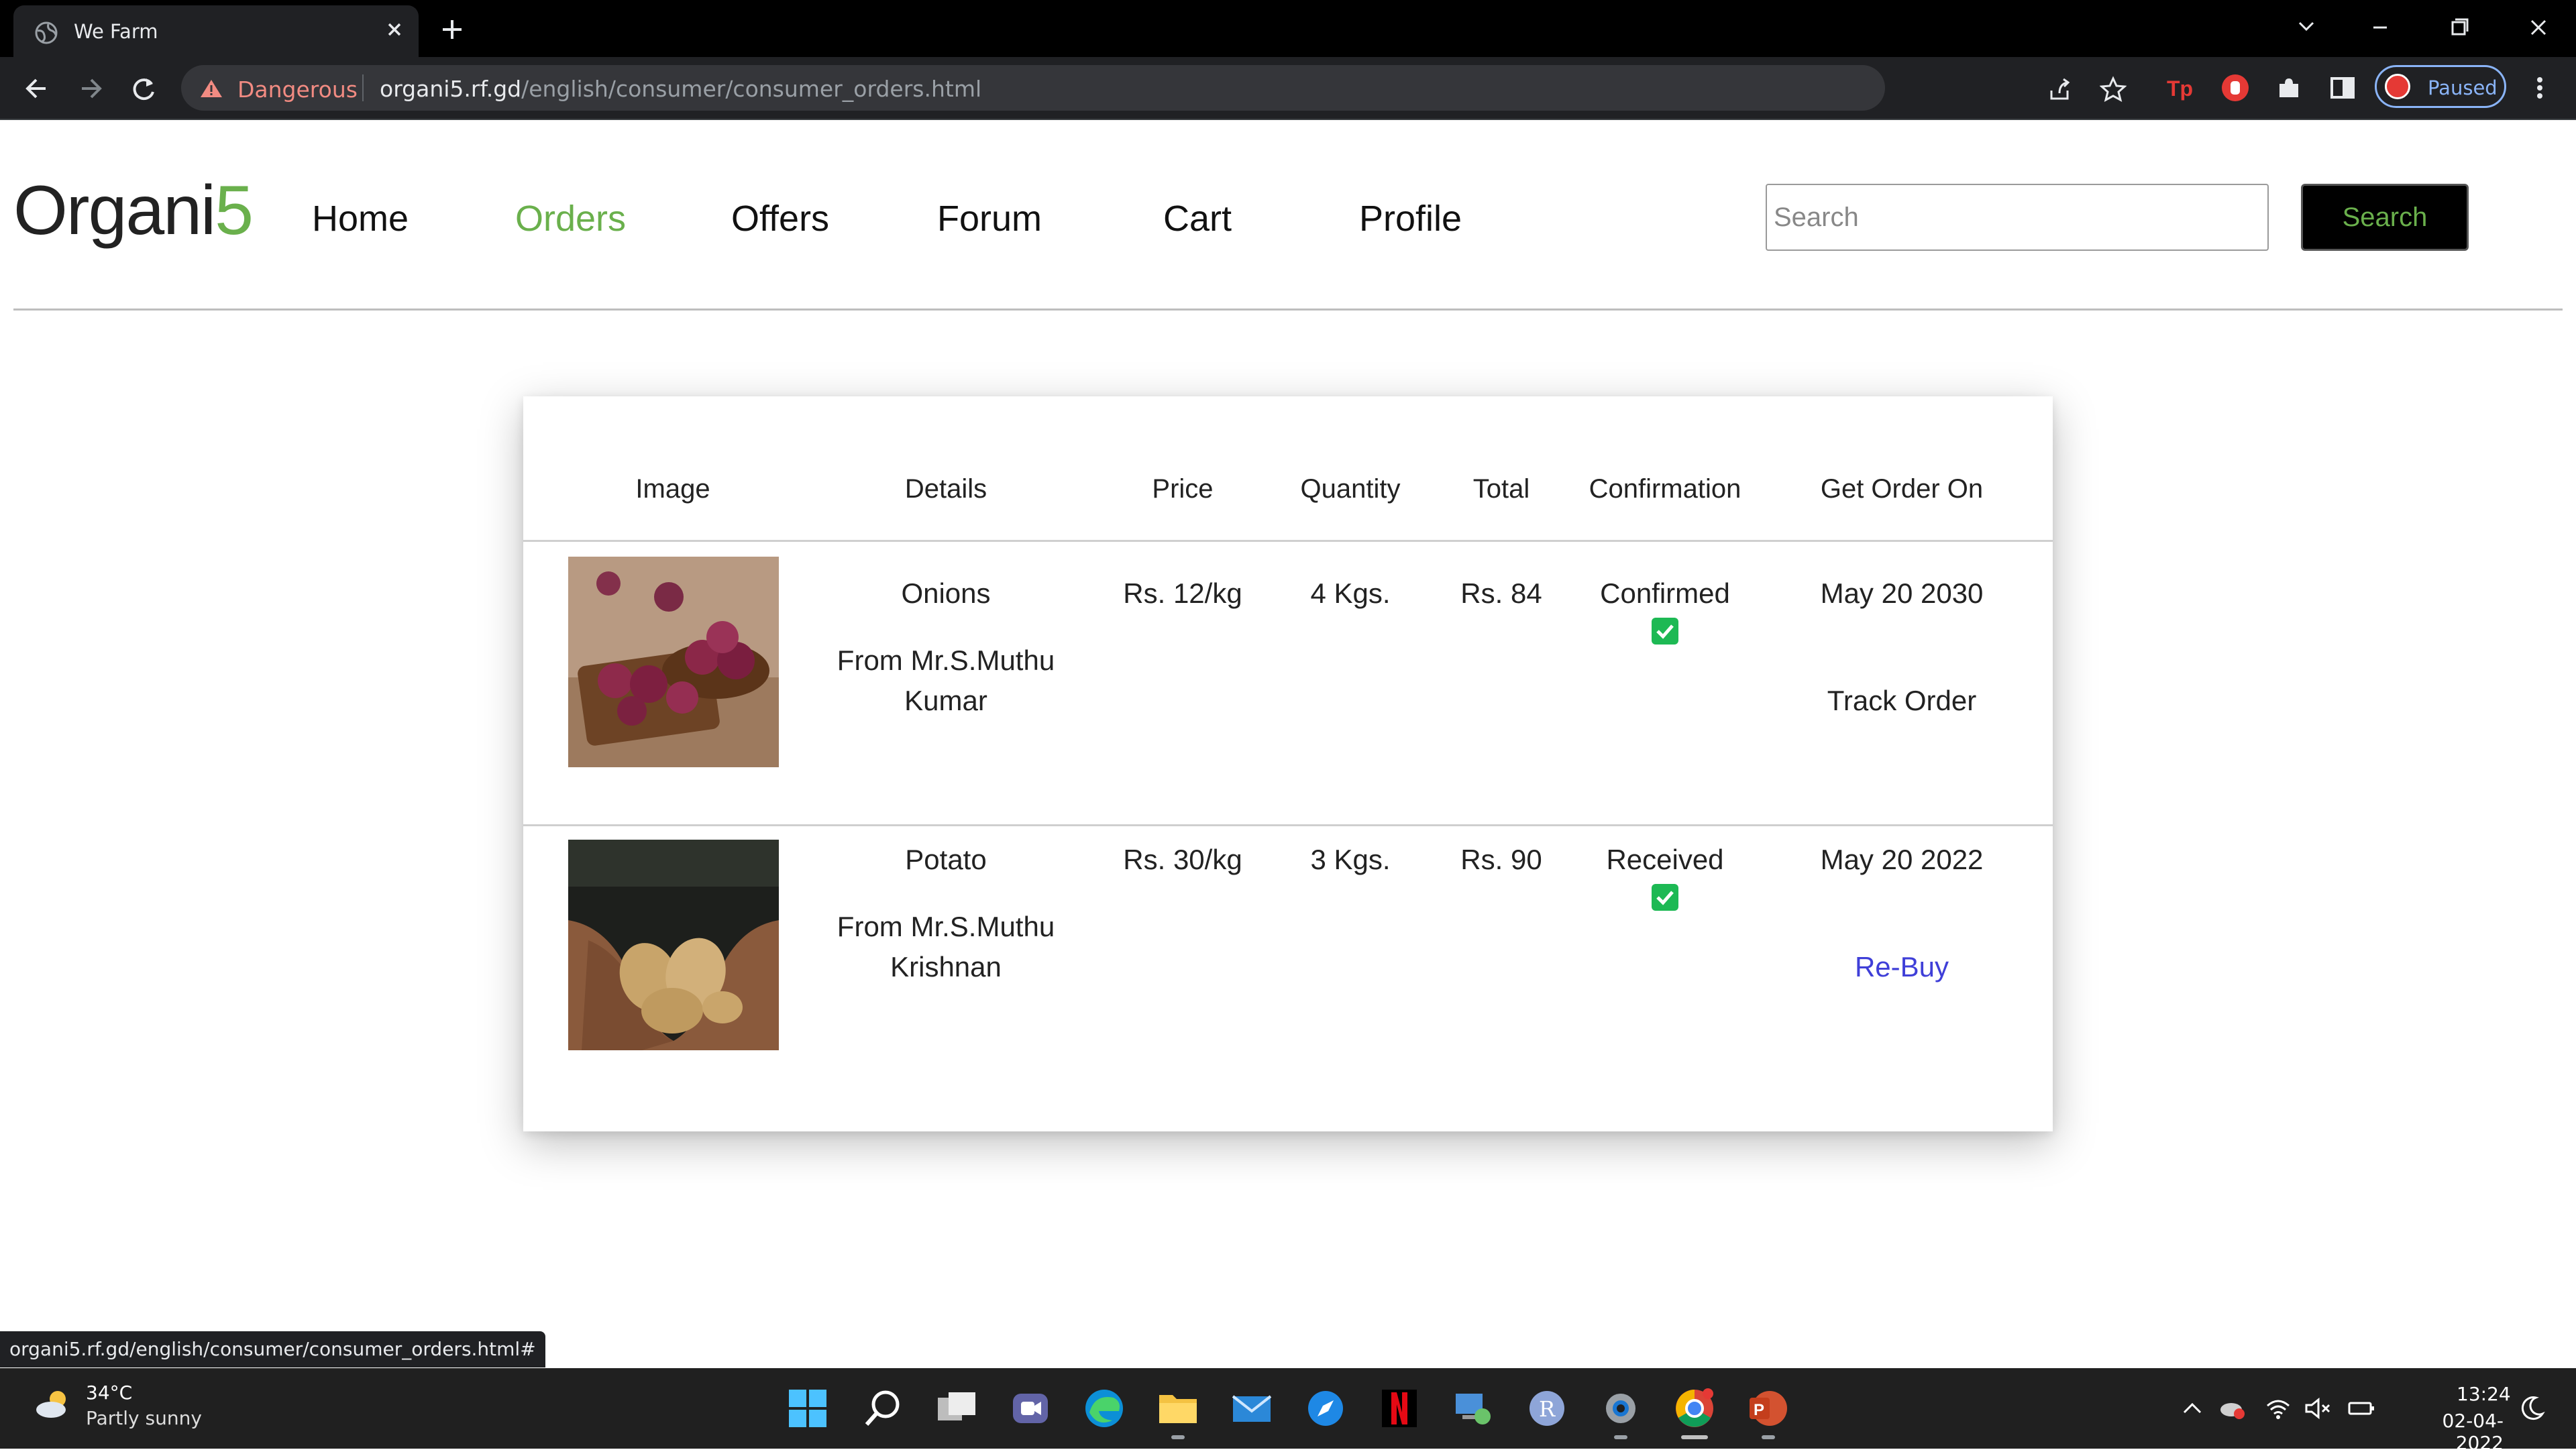 The image size is (2576, 1454). I want to click on delivery-date: May 20 2030, so click(1902, 593).